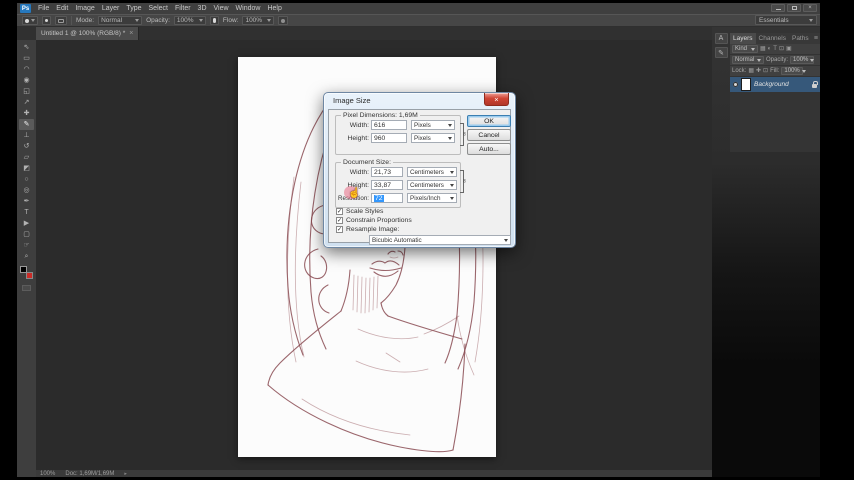 This screenshot has width=854, height=480. Describe the element at coordinates (721, 52) in the screenshot. I see `brush-presets-icon: ✎` at that location.